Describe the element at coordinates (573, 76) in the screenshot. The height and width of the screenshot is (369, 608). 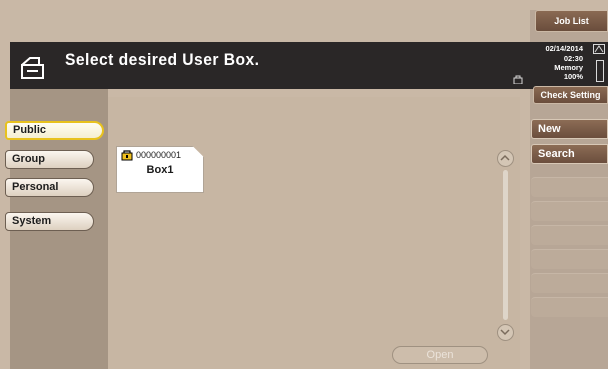
I see `memory-value: 100%` at that location.